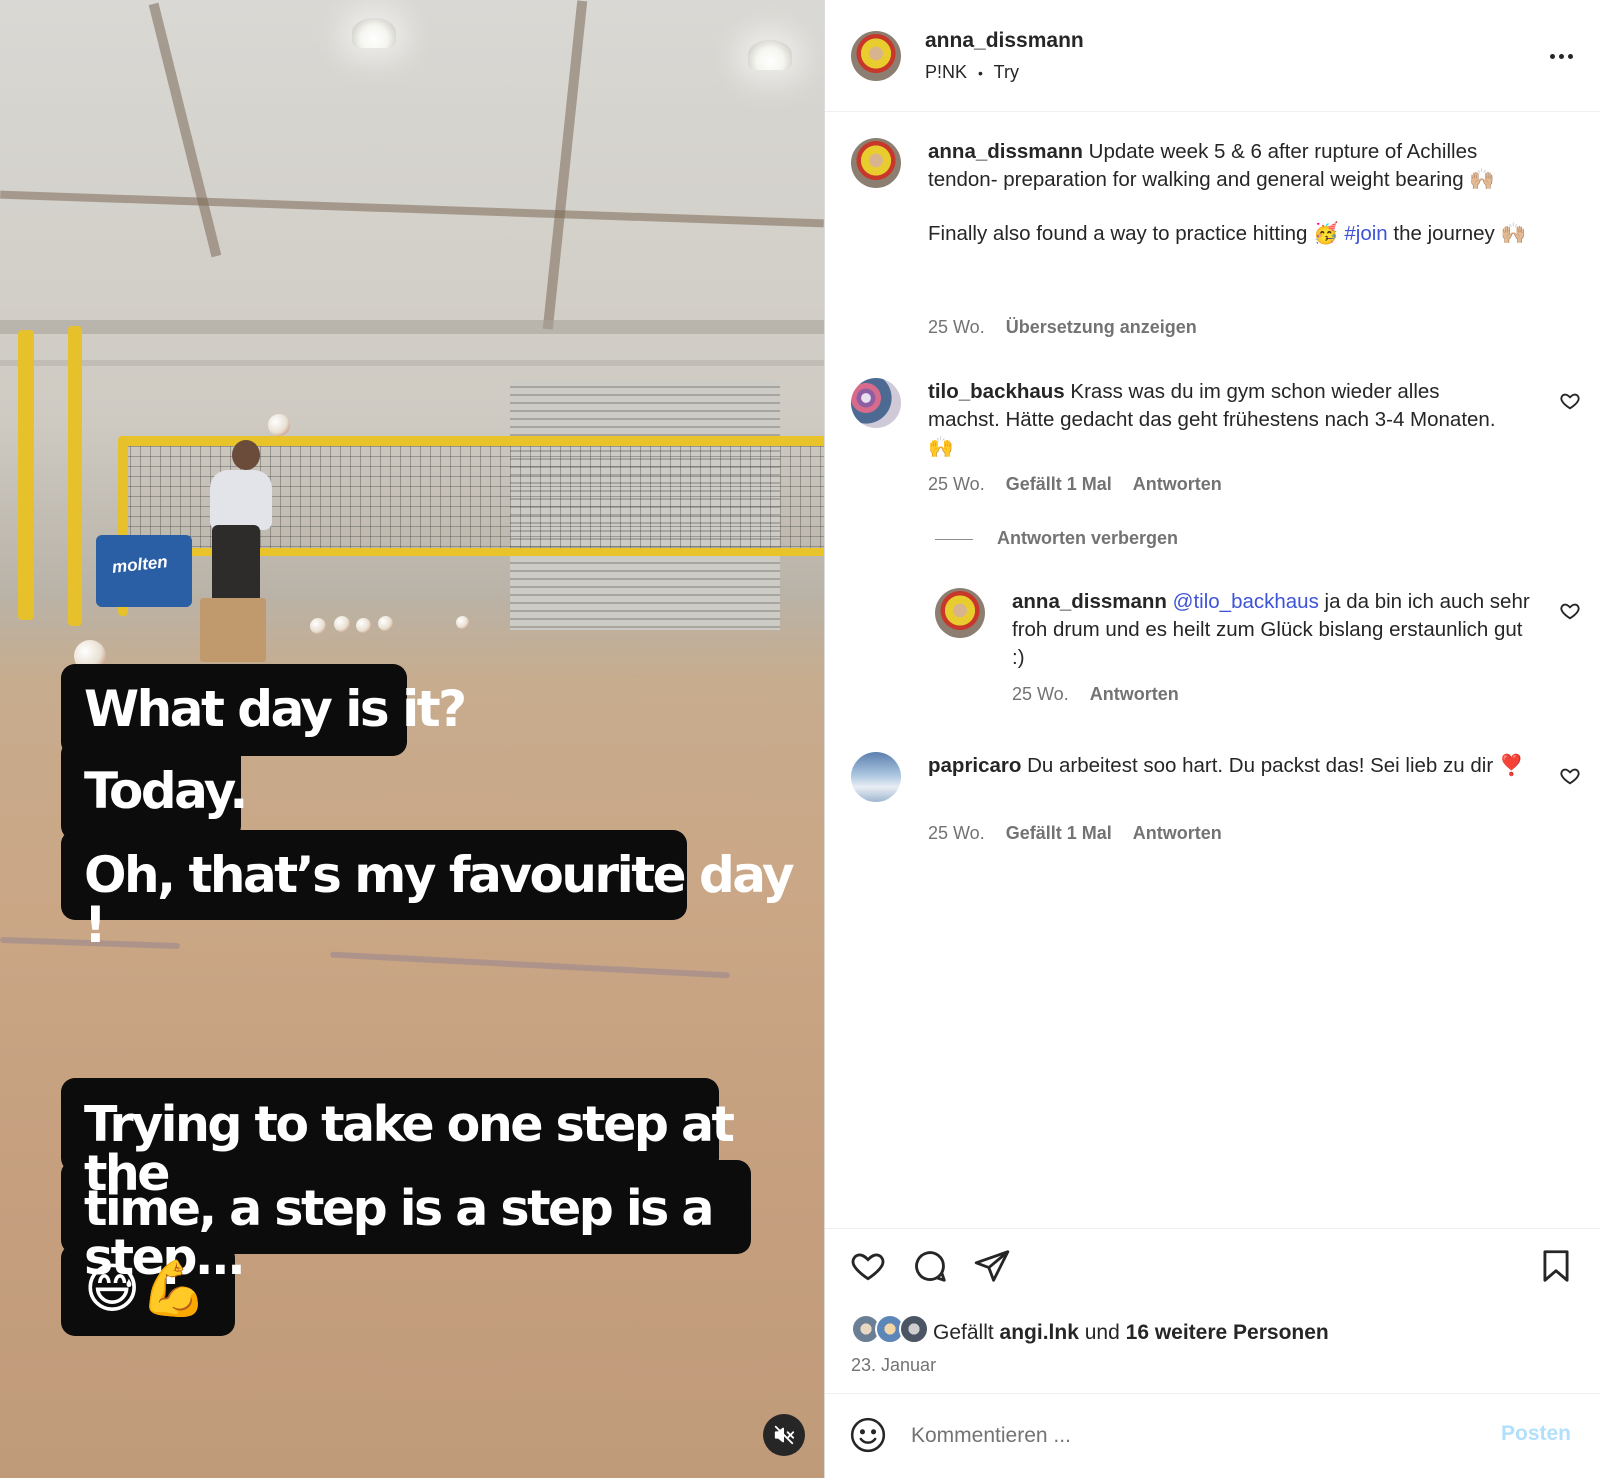 This screenshot has height=1478, width=1600. I want to click on likes-summary: Gefällt angi.lnk und 16 weitere Personen, so click(1131, 1333).